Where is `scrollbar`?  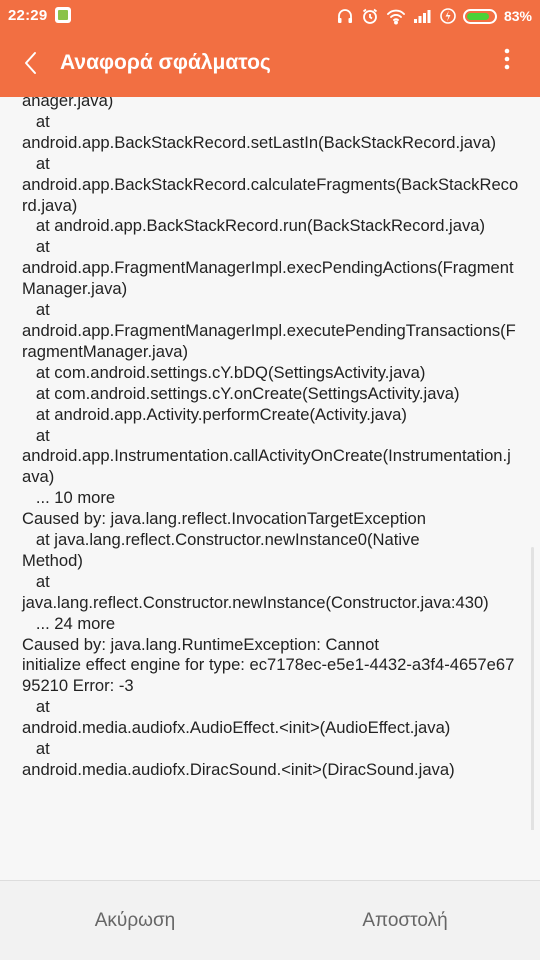
scrollbar is located at coordinates (532, 688).